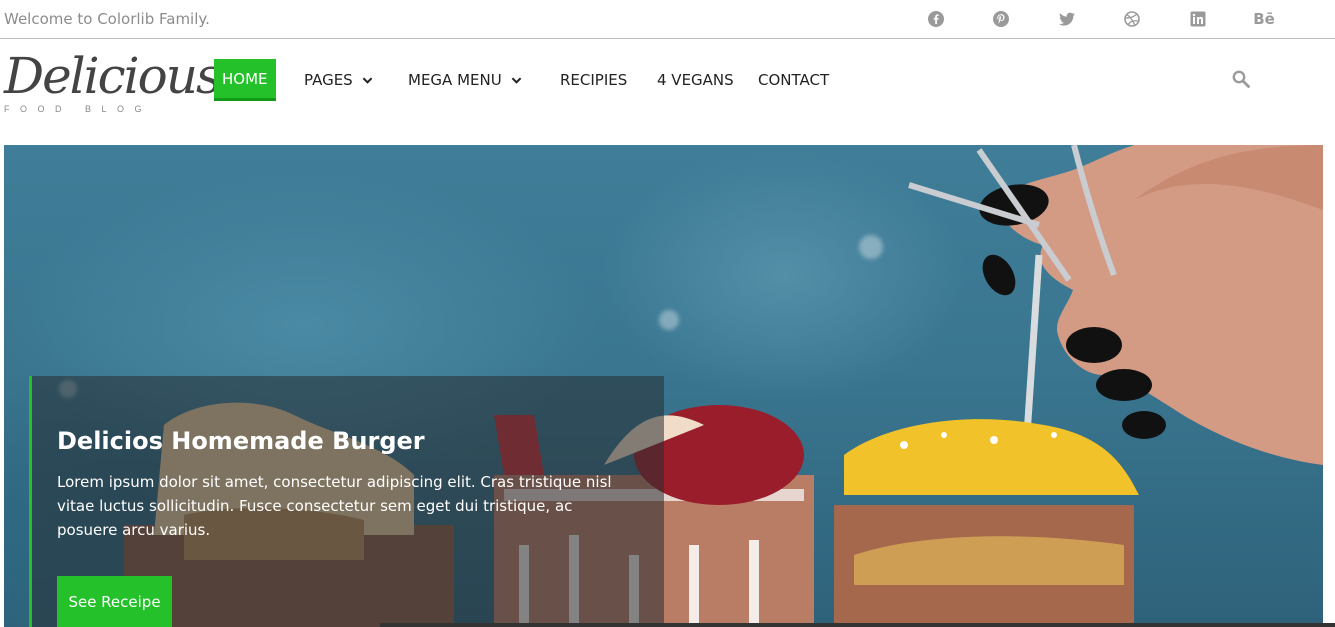 This screenshot has height=627, width=1335. I want to click on logo-title: Delicious, so click(113, 76).